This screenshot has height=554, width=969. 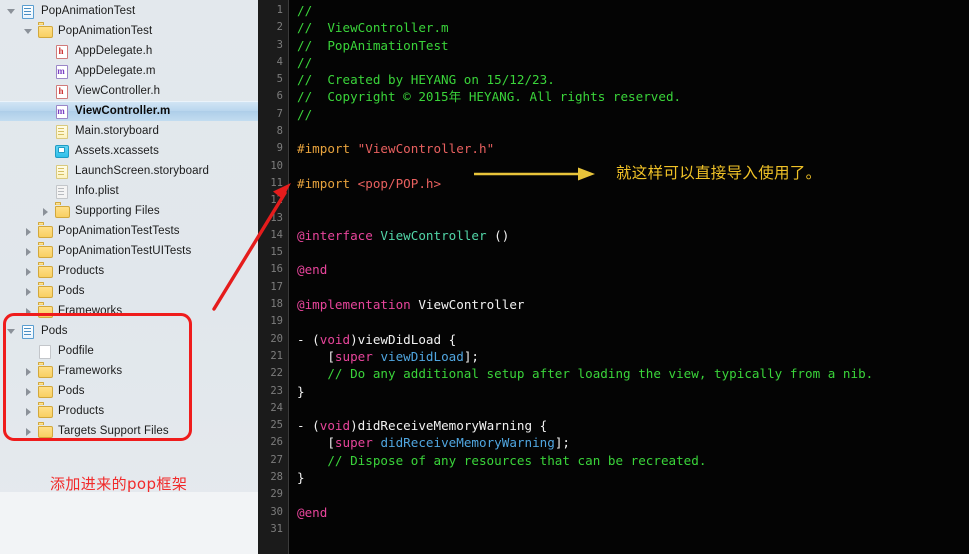 What do you see at coordinates (276, 477) in the screenshot?
I see `line-number: 28` at bounding box center [276, 477].